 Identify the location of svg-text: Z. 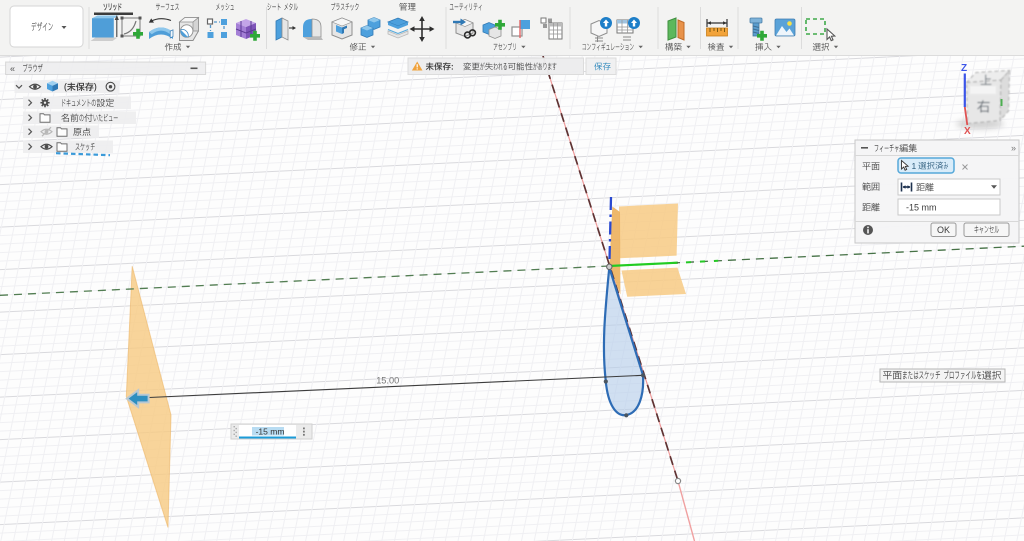
(964, 68).